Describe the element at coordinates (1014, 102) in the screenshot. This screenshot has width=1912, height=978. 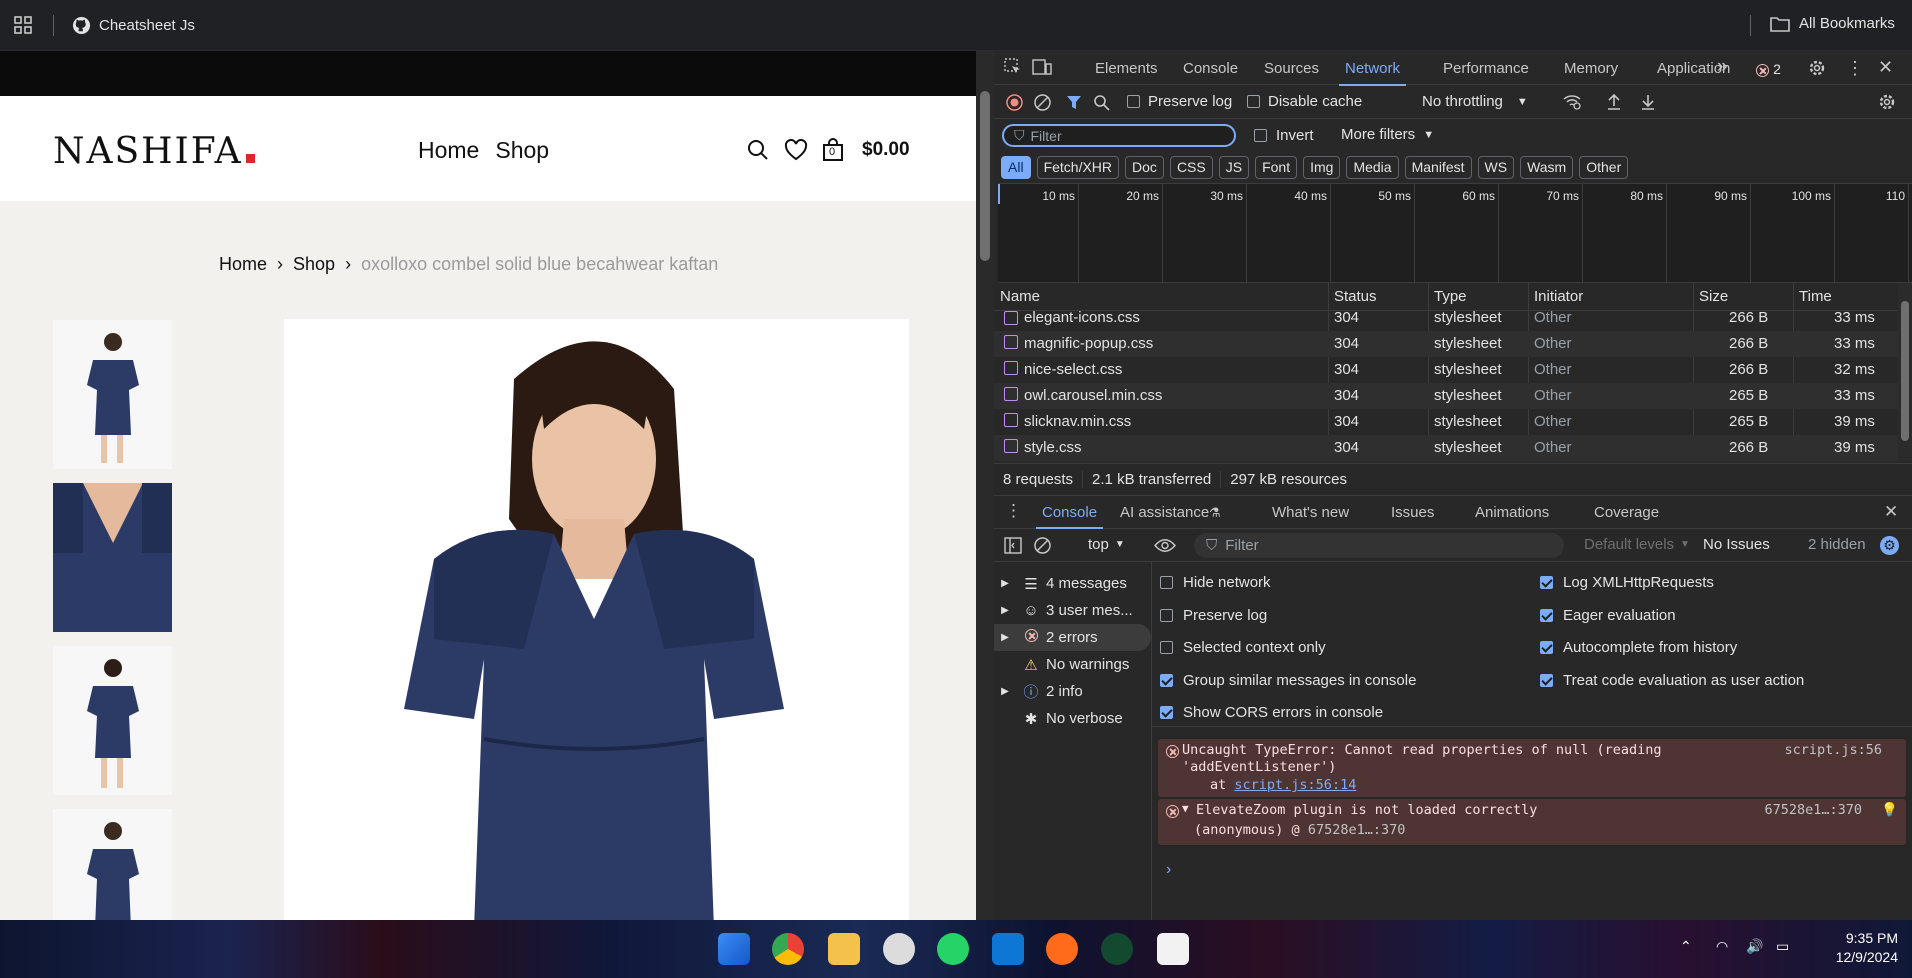
I see `record-icon` at that location.